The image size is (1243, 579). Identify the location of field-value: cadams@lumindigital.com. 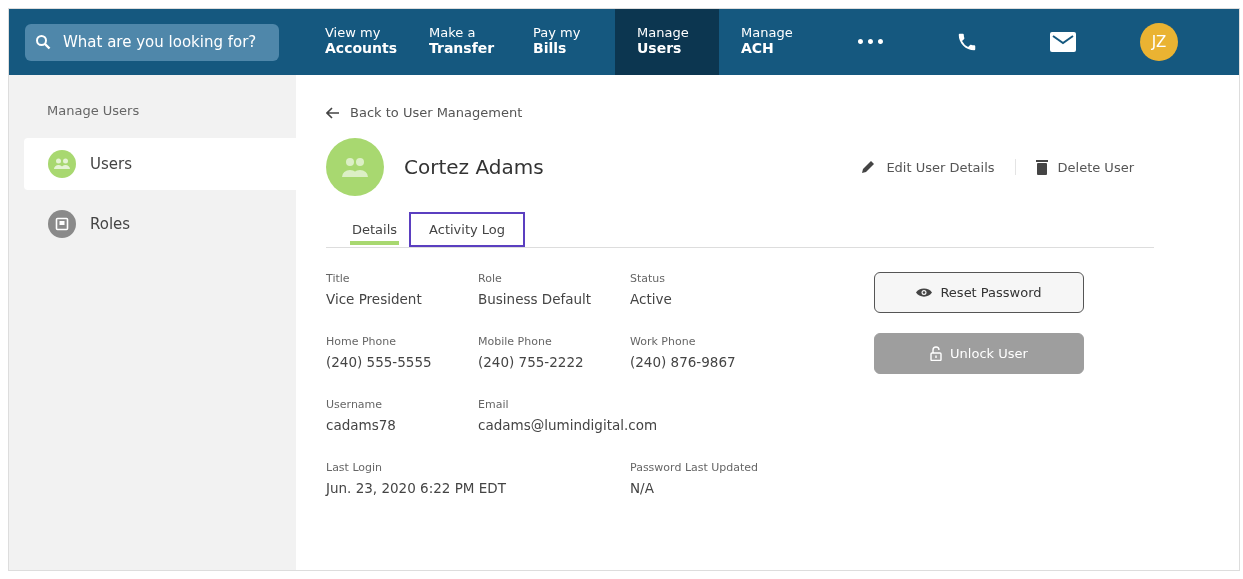
(568, 425).